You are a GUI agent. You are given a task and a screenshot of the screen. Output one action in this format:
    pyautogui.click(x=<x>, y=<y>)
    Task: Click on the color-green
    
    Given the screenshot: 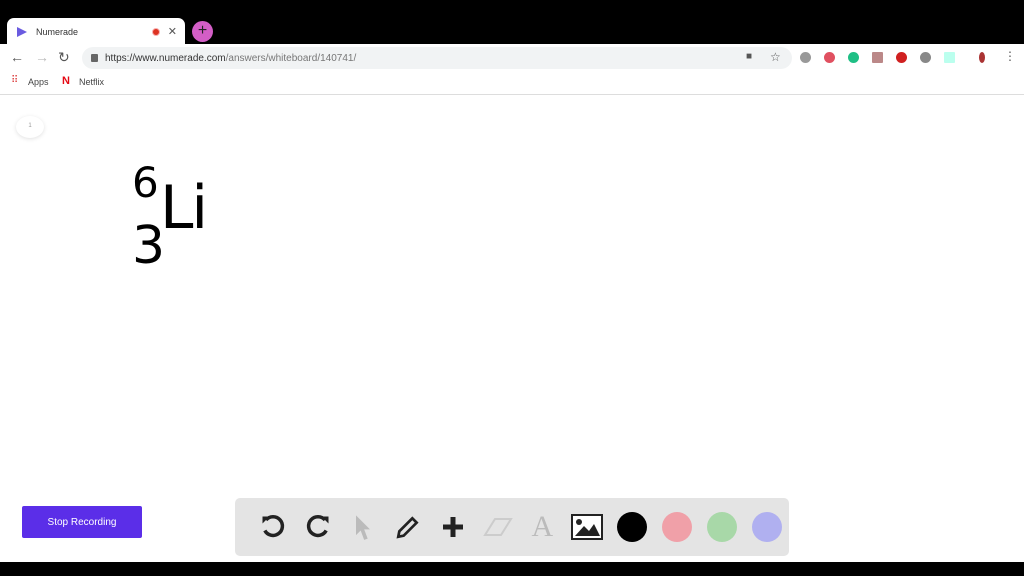 What is the action you would take?
    pyautogui.click(x=721, y=527)
    